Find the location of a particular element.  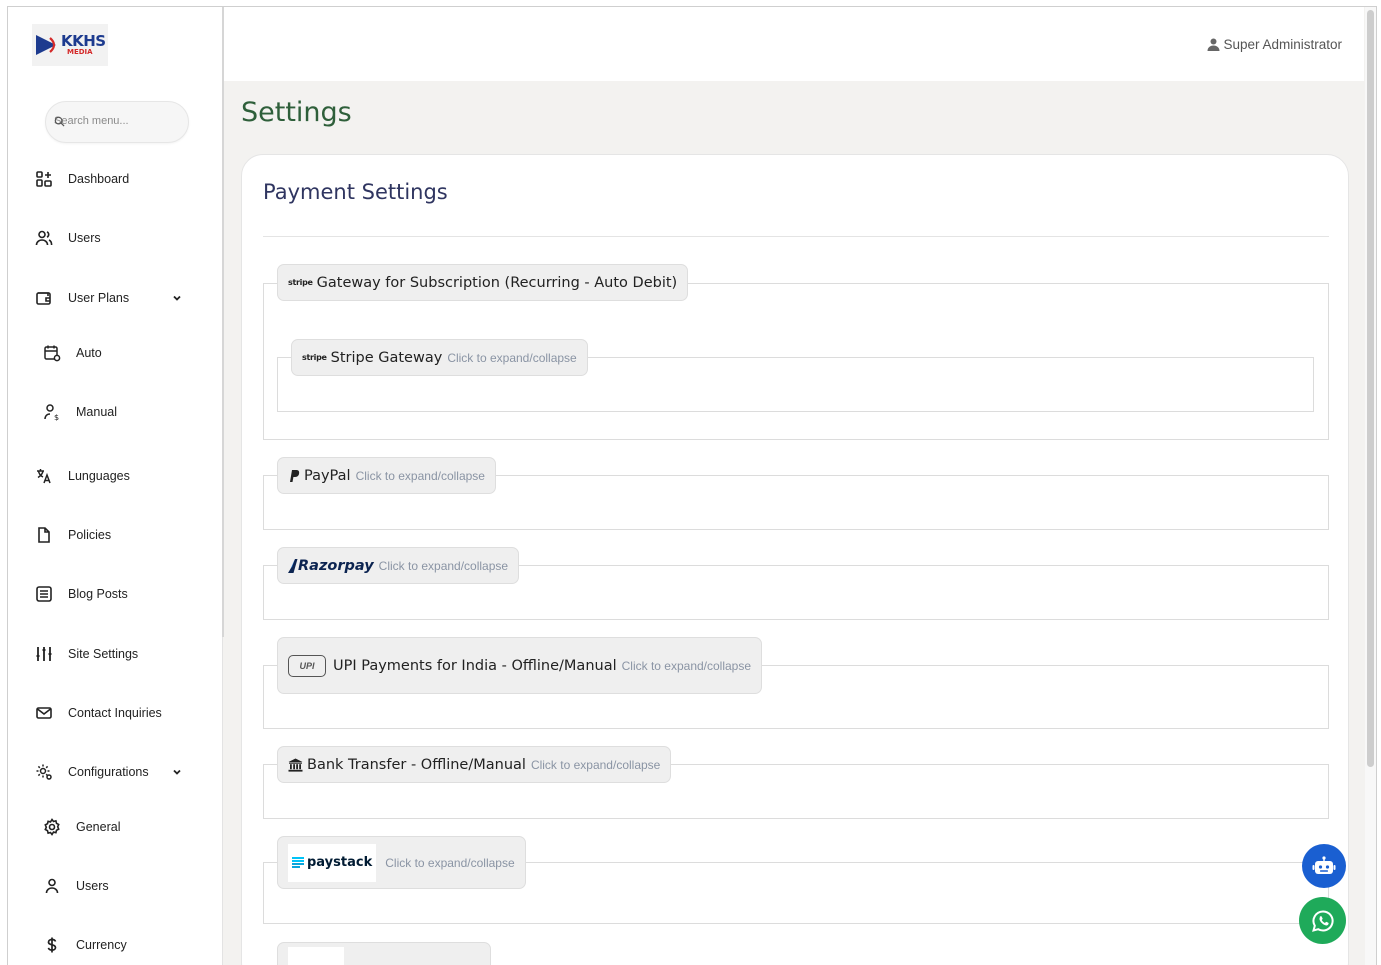

chatbot-button is located at coordinates (1324, 866).